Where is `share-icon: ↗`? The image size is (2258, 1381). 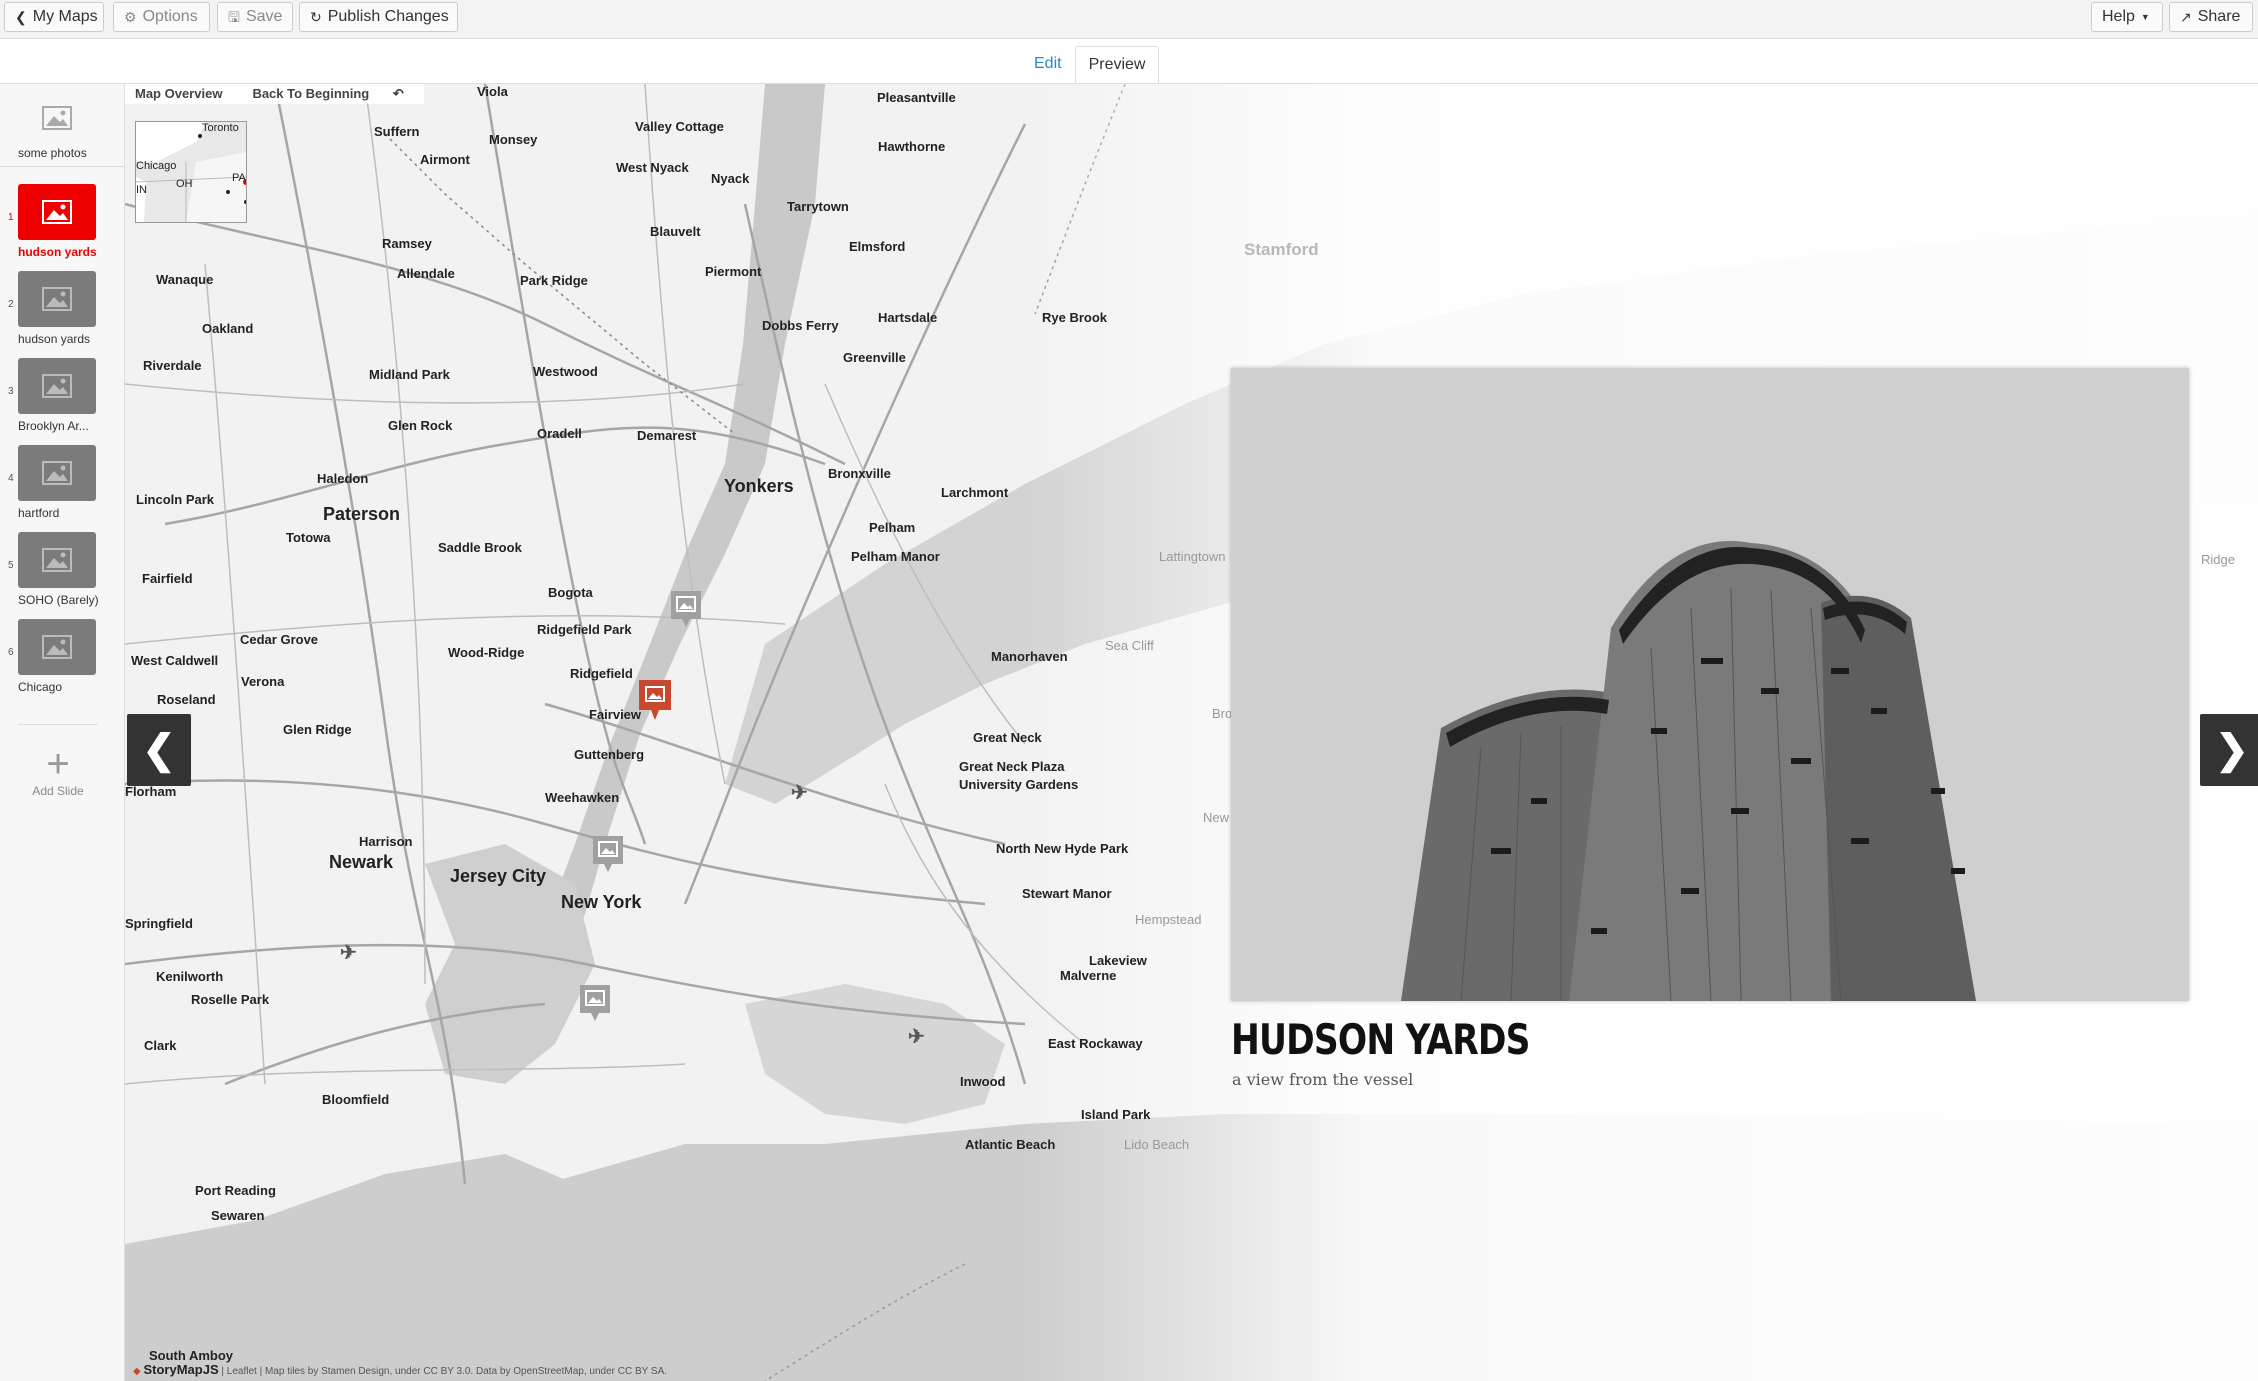 share-icon: ↗ is located at coordinates (2186, 17).